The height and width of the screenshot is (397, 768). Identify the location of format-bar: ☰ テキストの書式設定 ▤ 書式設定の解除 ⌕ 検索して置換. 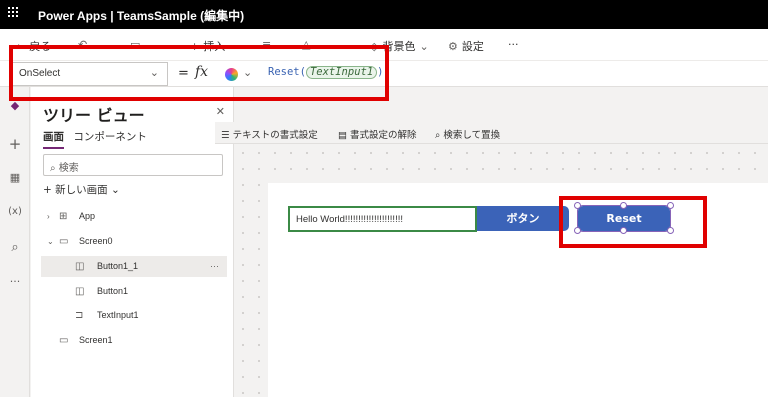
(491, 133).